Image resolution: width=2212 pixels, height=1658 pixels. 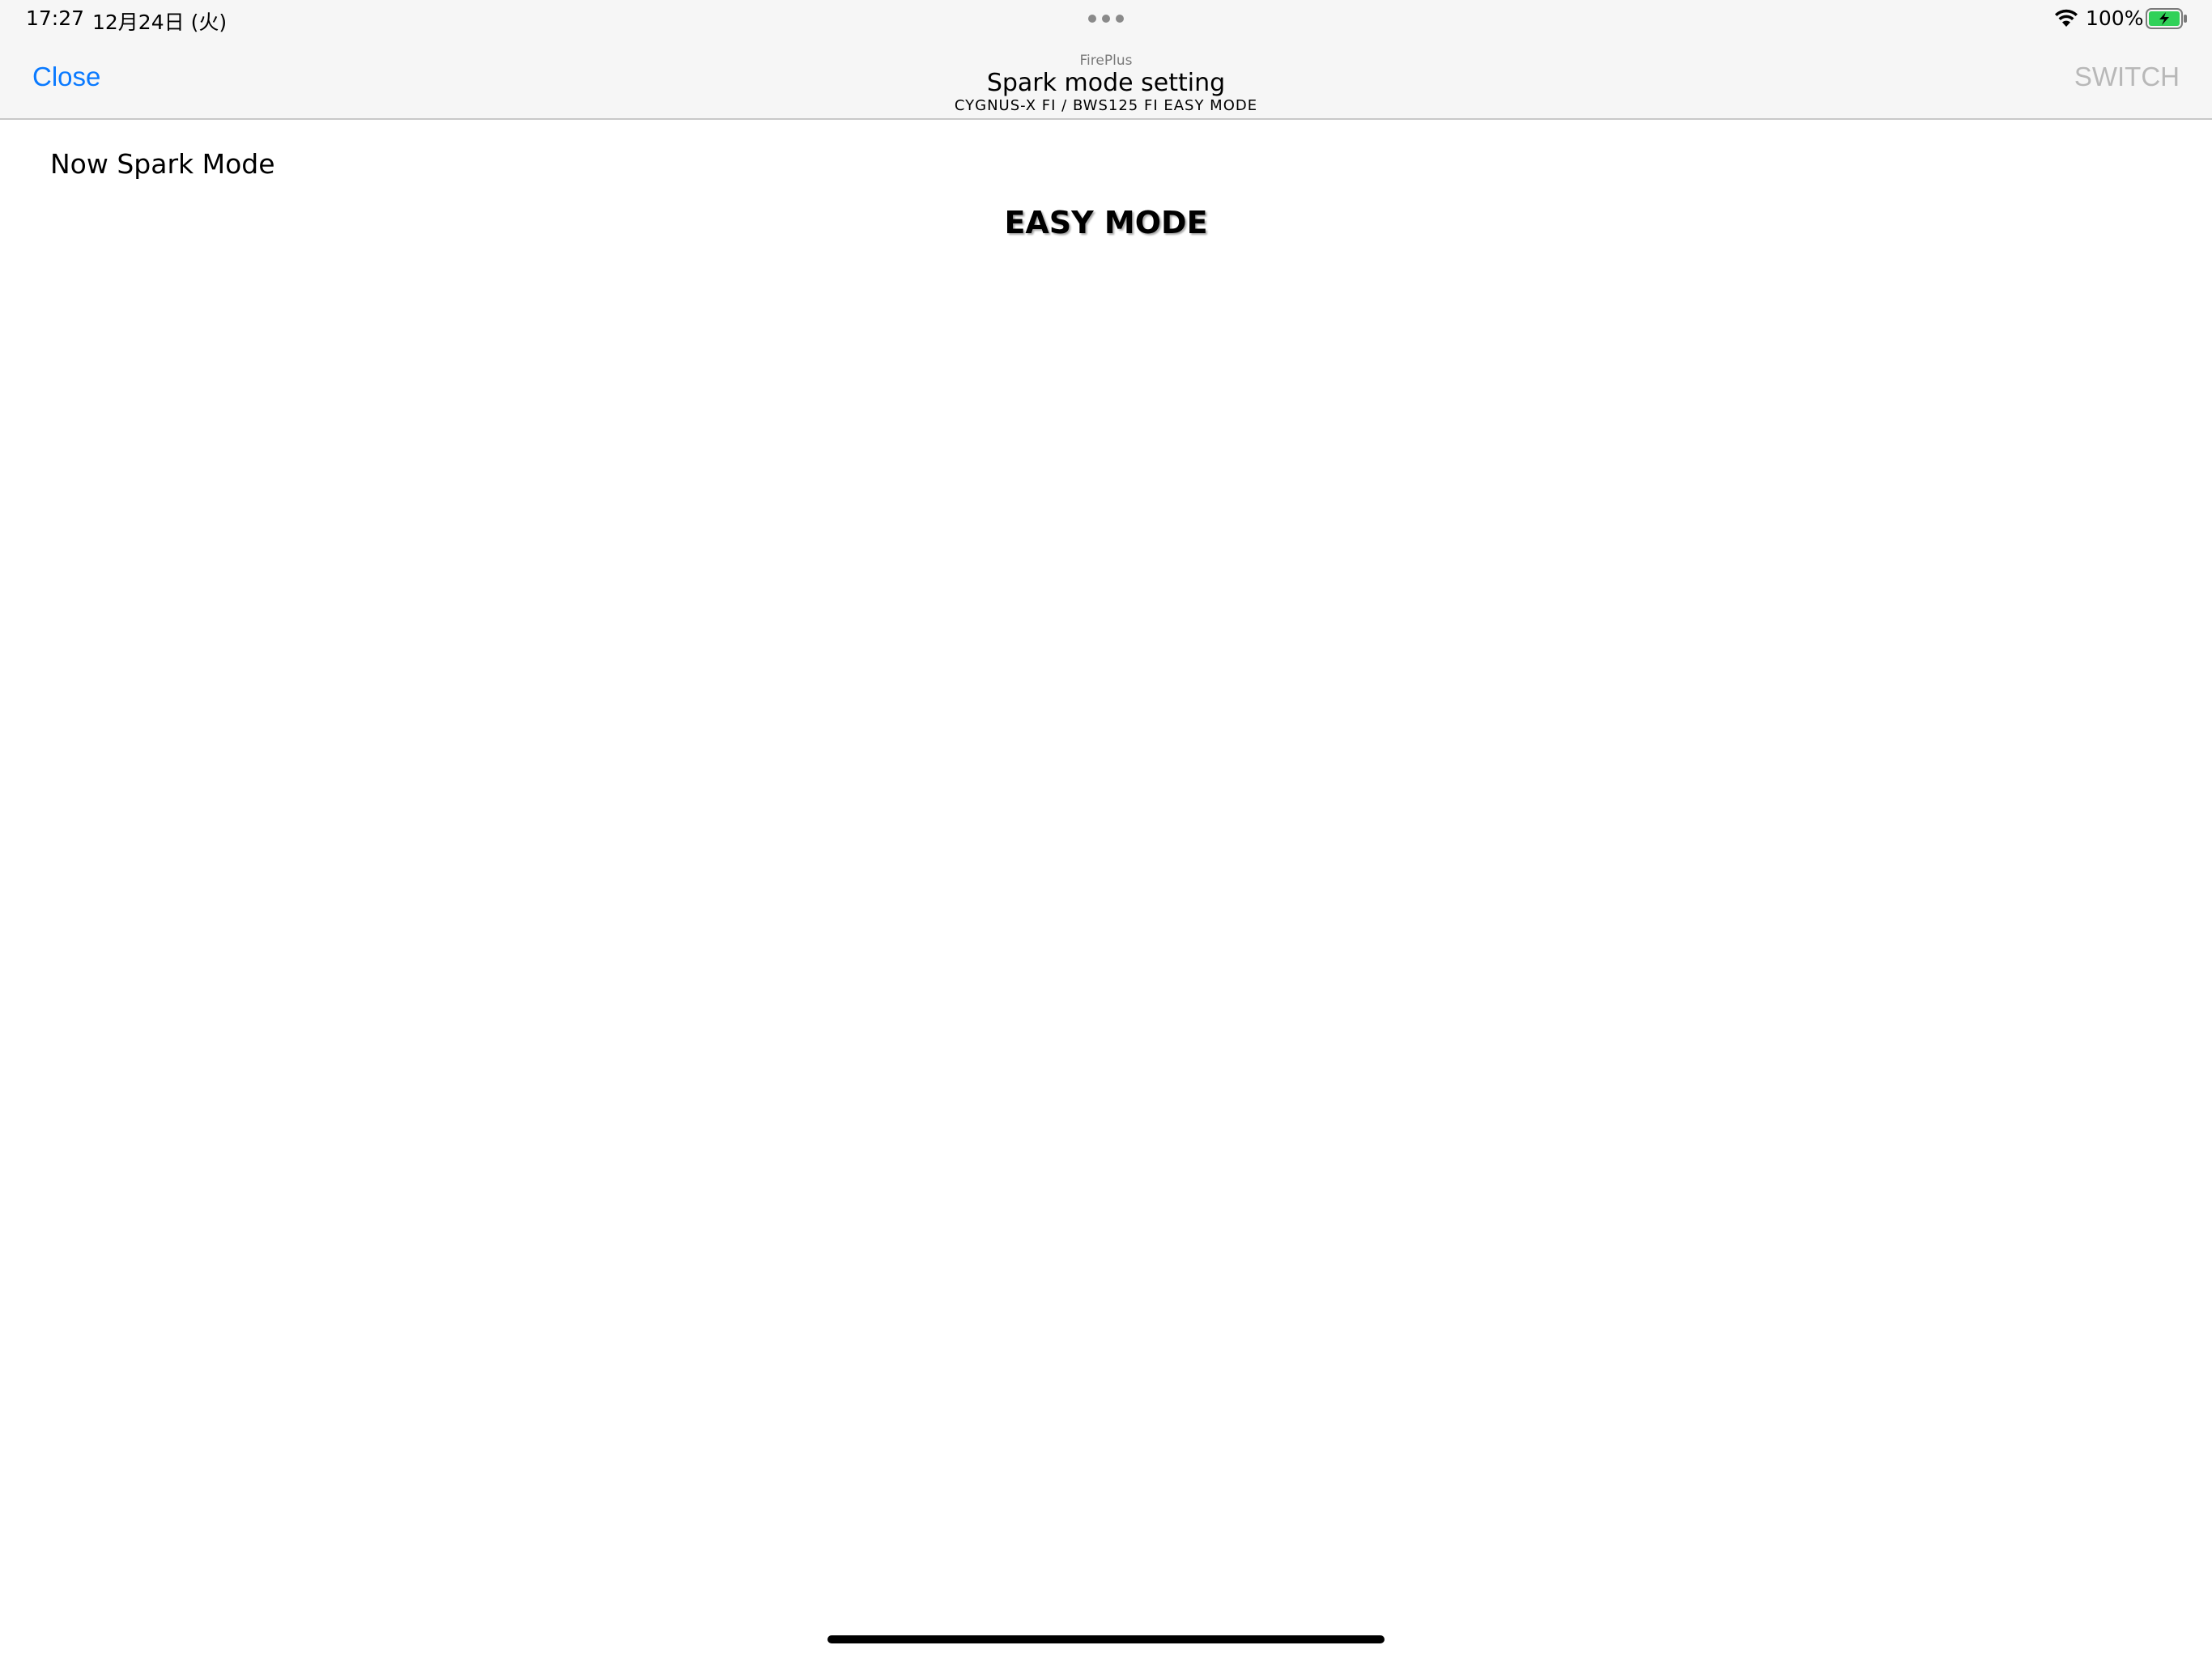 What do you see at coordinates (2127, 77) in the screenshot?
I see `switch-button: SWITCH` at bounding box center [2127, 77].